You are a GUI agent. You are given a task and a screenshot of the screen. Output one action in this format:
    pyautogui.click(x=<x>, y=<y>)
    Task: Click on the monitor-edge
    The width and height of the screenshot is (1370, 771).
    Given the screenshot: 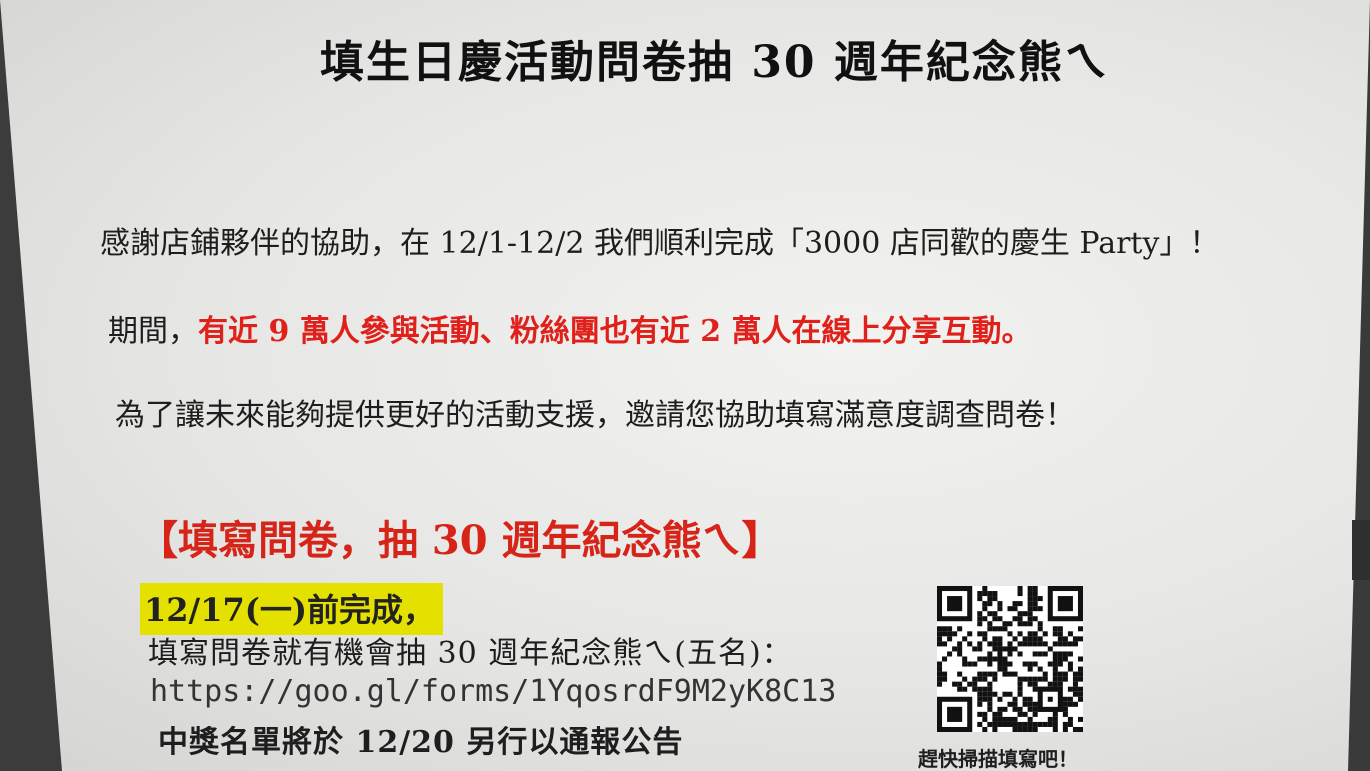 What is the action you would take?
    pyautogui.click(x=1361, y=550)
    